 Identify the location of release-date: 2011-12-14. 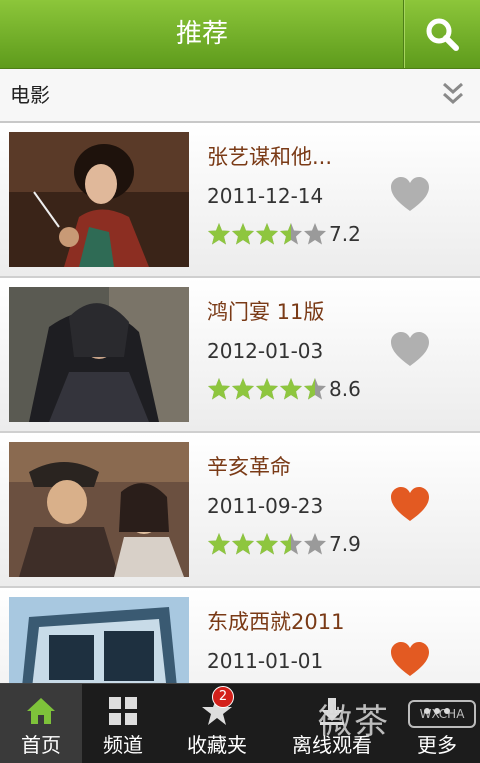
(265, 196).